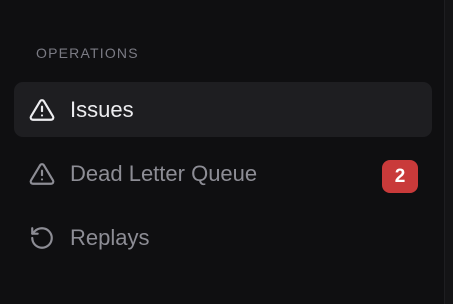  I want to click on rotate-ccw-icon, so click(42, 238).